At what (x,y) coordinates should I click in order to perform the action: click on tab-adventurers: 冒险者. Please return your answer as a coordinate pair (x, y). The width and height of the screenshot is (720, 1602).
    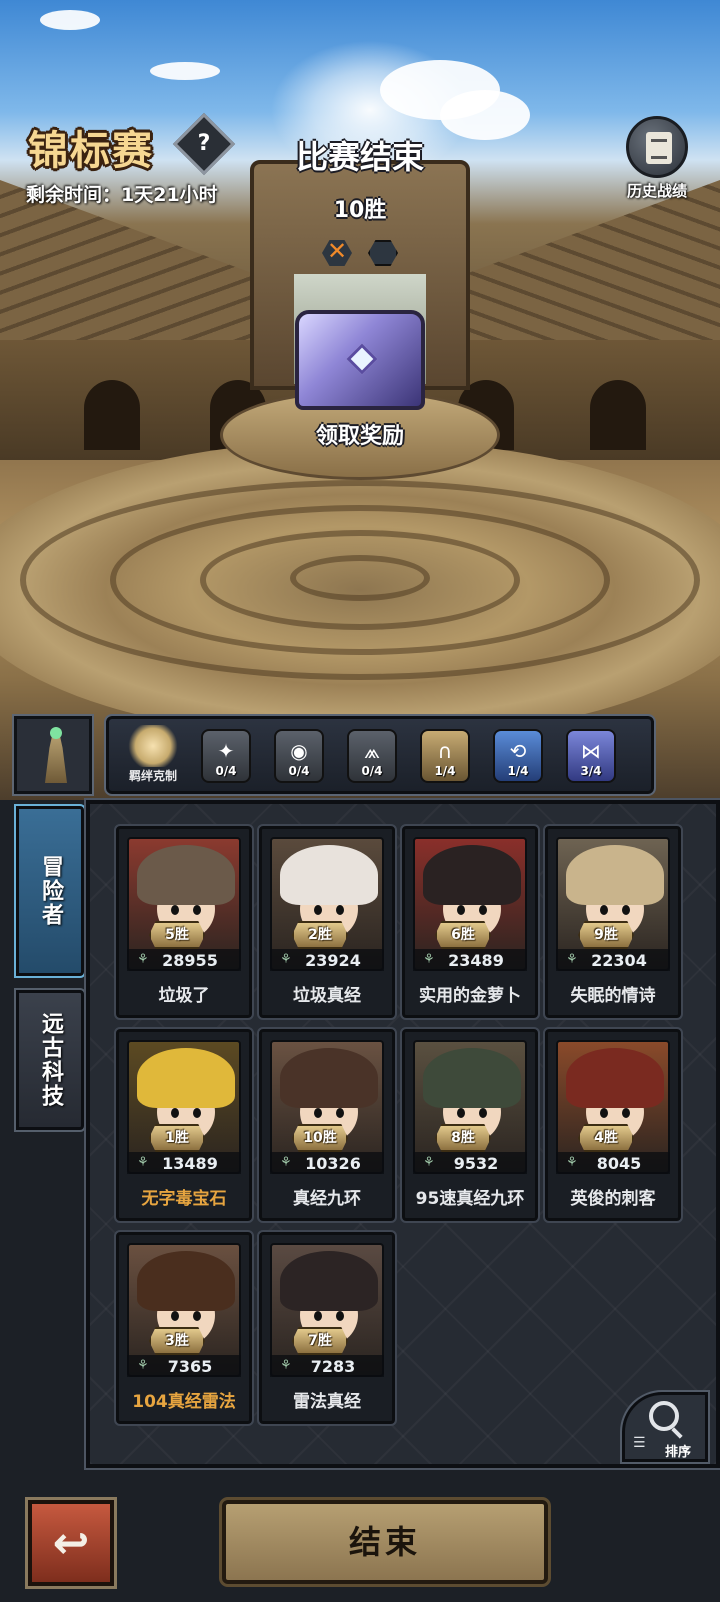
    Looking at the image, I should click on (50, 891).